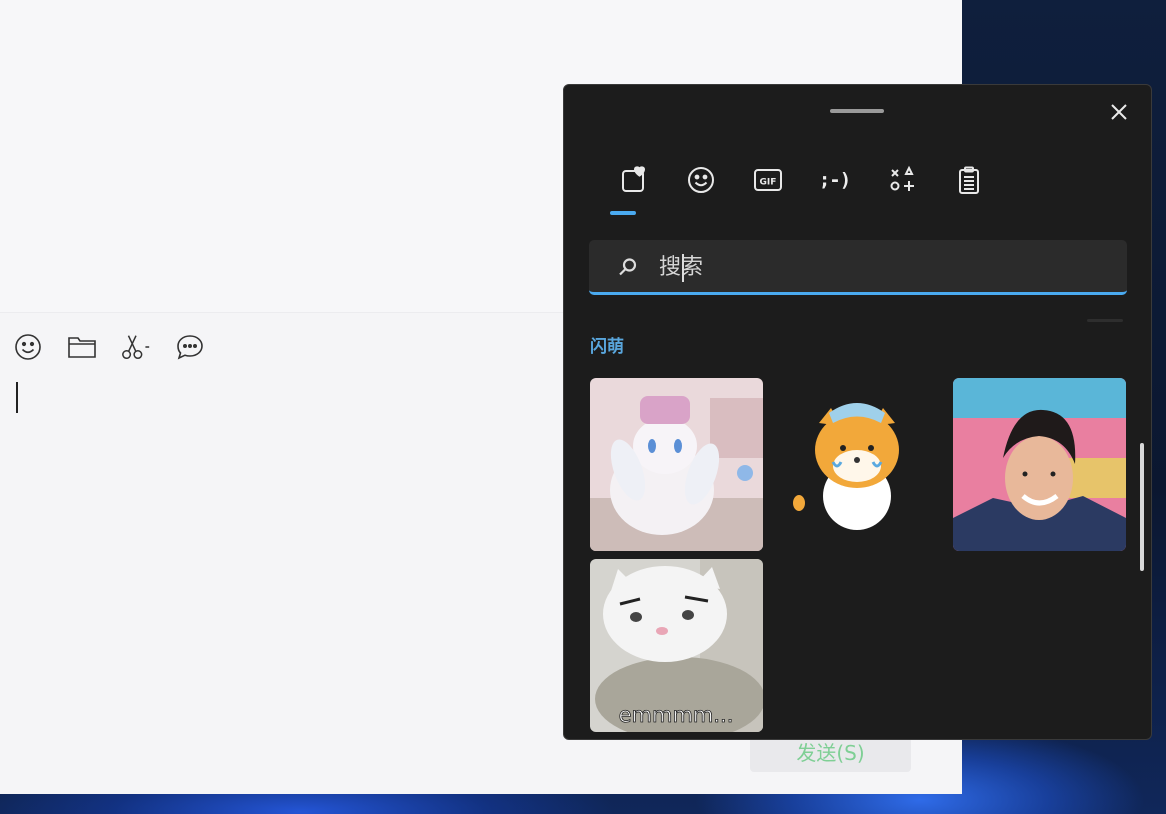  Describe the element at coordinates (874, 267) in the screenshot. I see `search-input` at that location.